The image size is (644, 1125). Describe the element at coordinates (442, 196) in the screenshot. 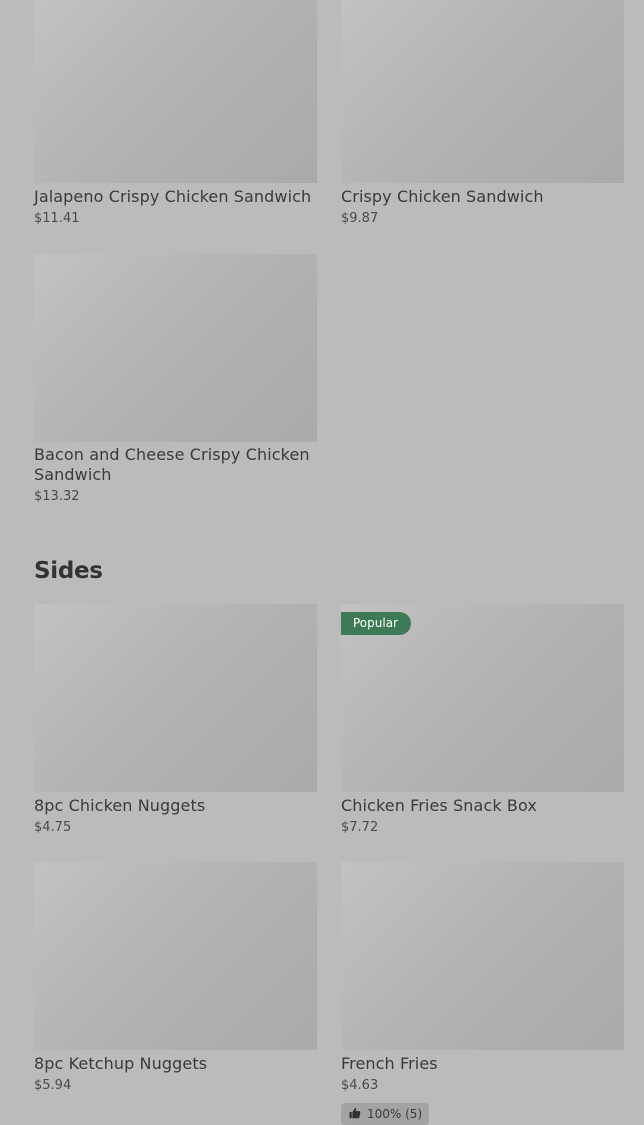

I see `product-name: Crispy Chicken Sandwich` at that location.